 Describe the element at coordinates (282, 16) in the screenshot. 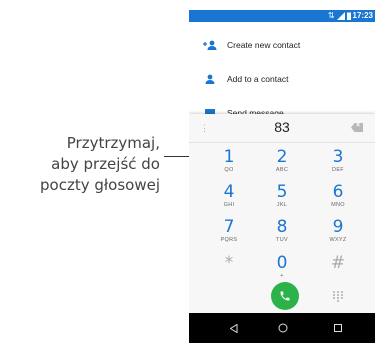

I see `status-bar: ⇅ 17:23` at that location.